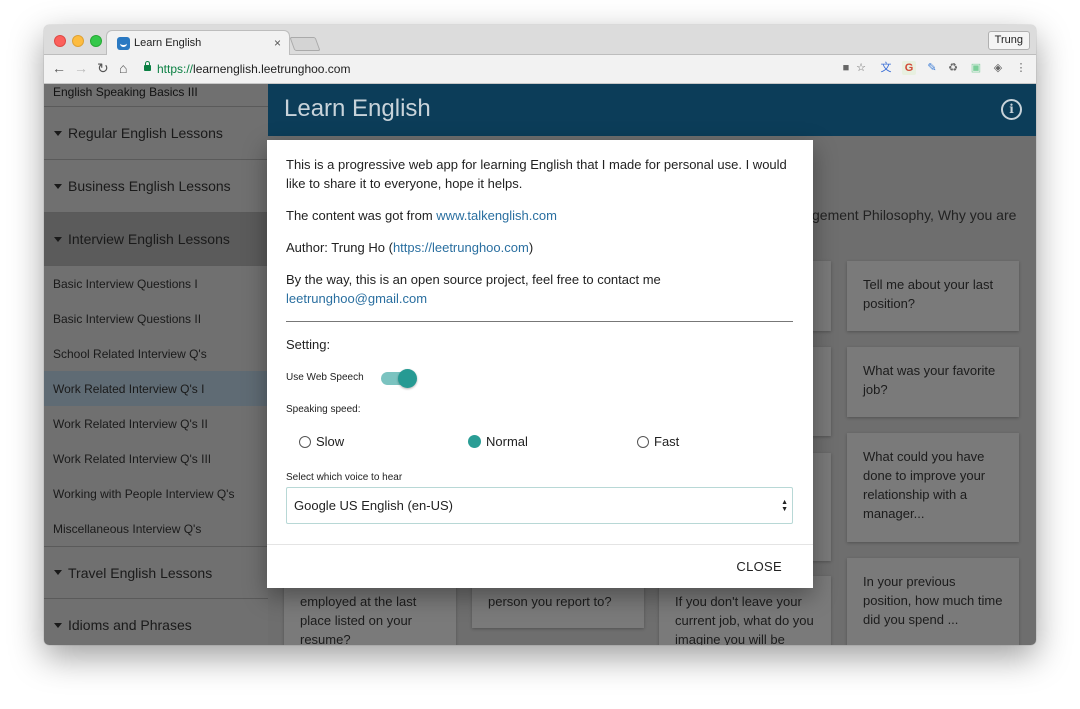 This screenshot has height=709, width=1080. What do you see at coordinates (149, 239) in the screenshot?
I see `sidebar-section-label: Interview English Lessons` at bounding box center [149, 239].